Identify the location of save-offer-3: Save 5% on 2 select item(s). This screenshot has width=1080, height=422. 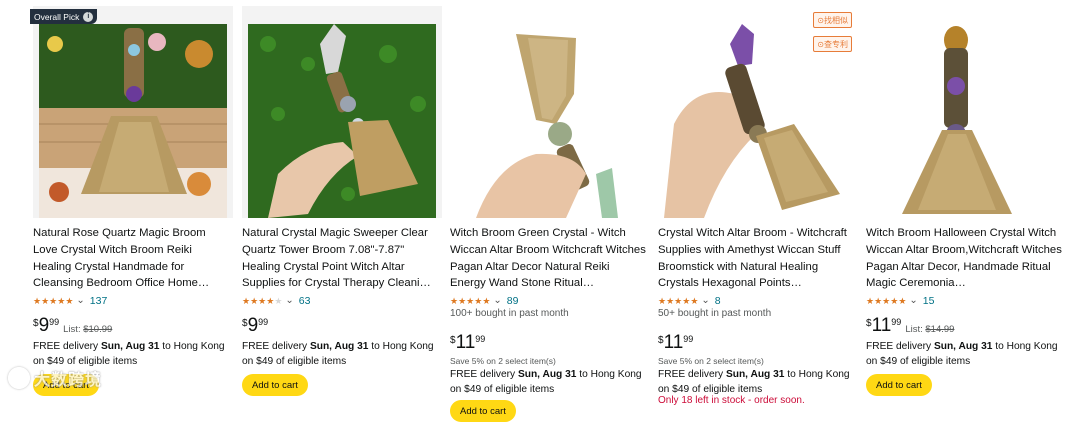
(503, 361).